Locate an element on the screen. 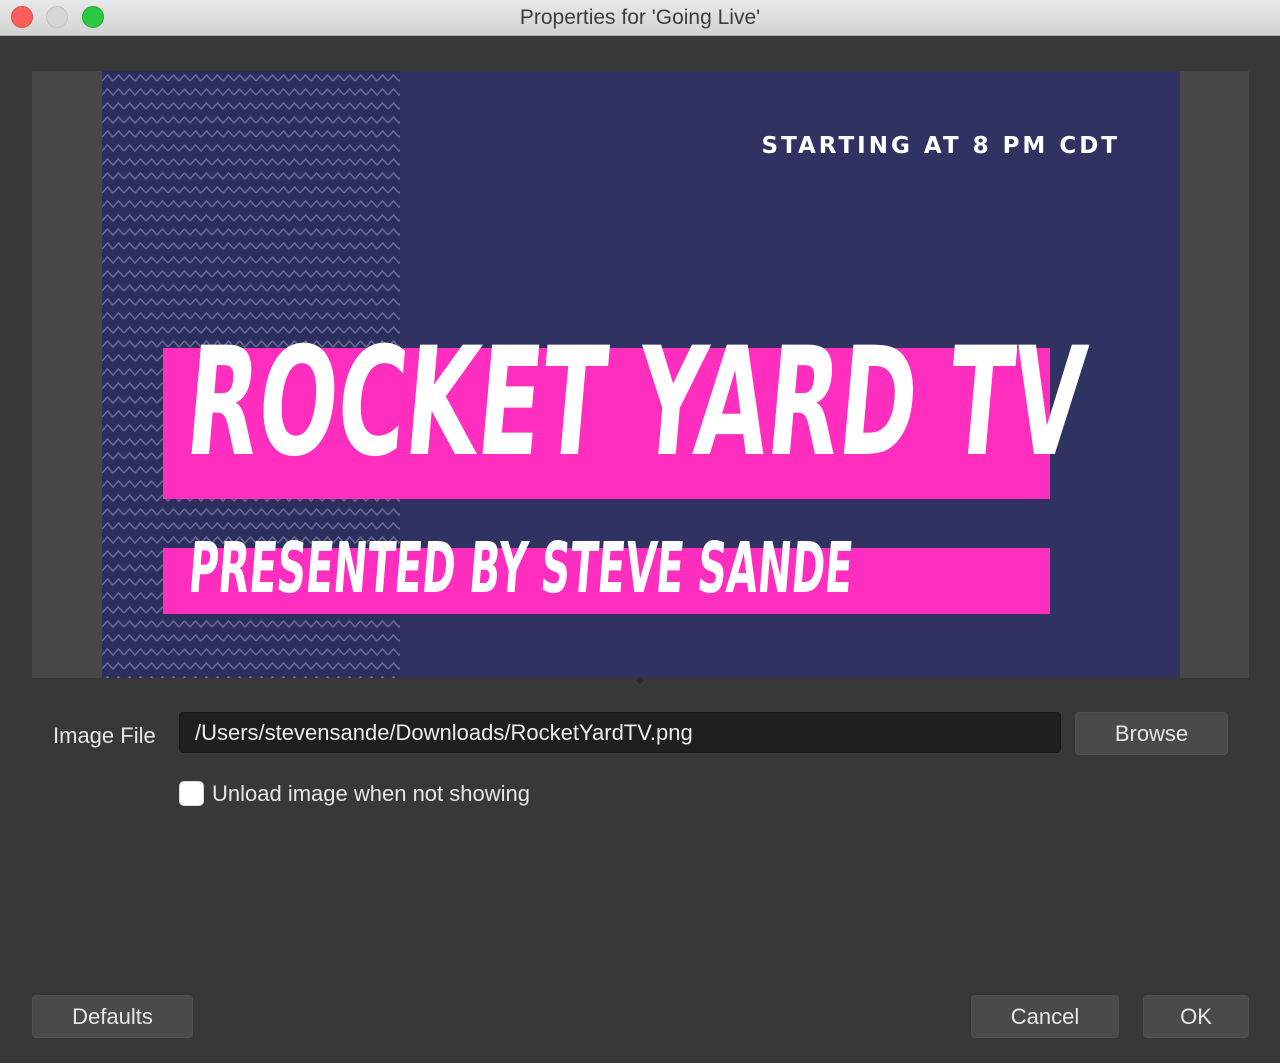  defaults-button: Defaults is located at coordinates (112, 1016).